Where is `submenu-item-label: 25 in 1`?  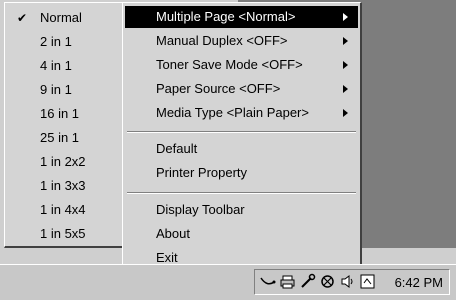
submenu-item-label: 25 in 1 is located at coordinates (60, 137).